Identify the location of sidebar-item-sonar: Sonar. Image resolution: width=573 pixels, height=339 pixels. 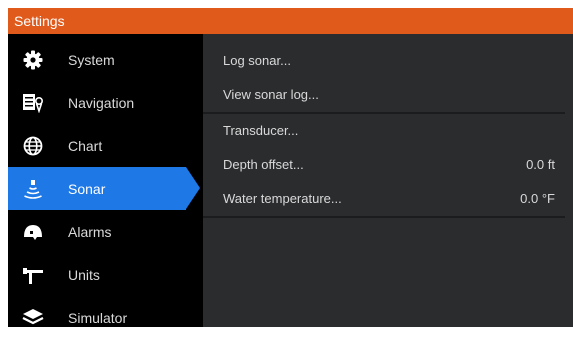
(104, 188).